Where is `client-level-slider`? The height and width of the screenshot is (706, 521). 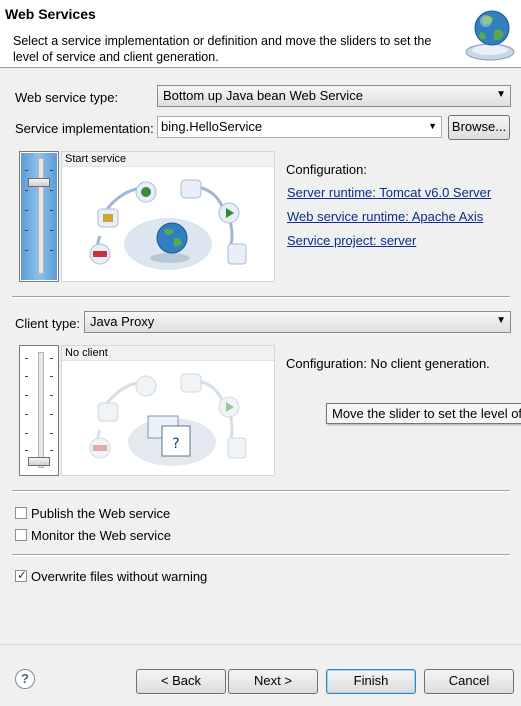
client-level-slider is located at coordinates (39, 410).